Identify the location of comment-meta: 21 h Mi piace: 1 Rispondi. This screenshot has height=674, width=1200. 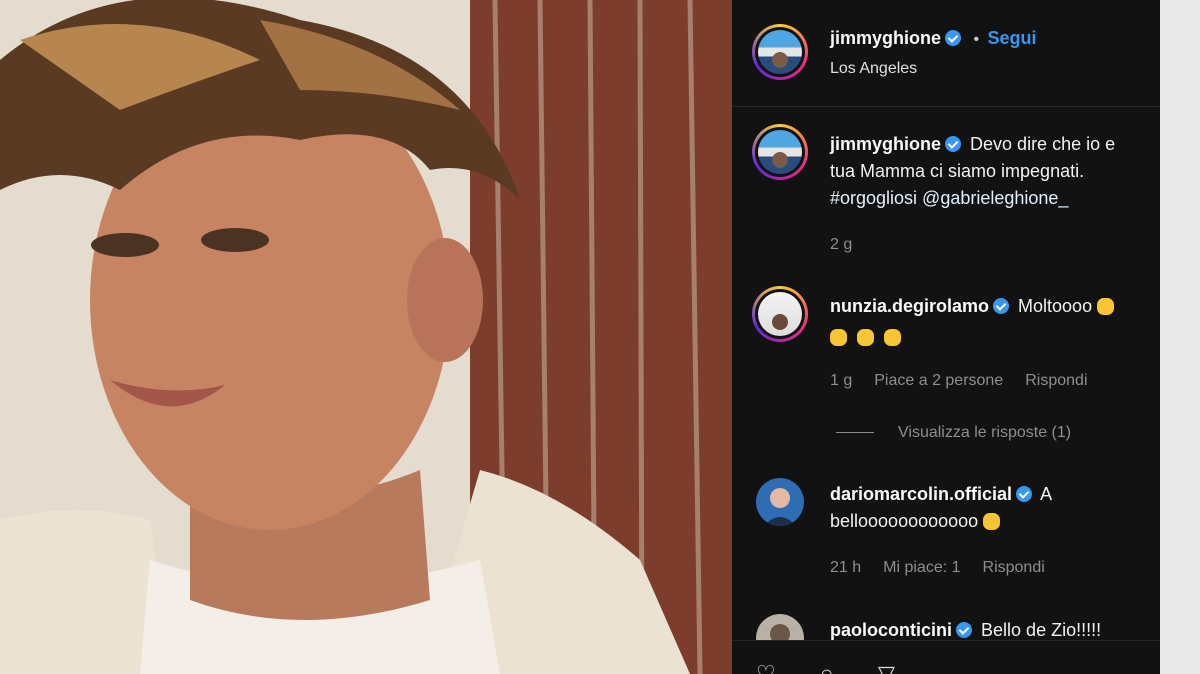
(948, 568).